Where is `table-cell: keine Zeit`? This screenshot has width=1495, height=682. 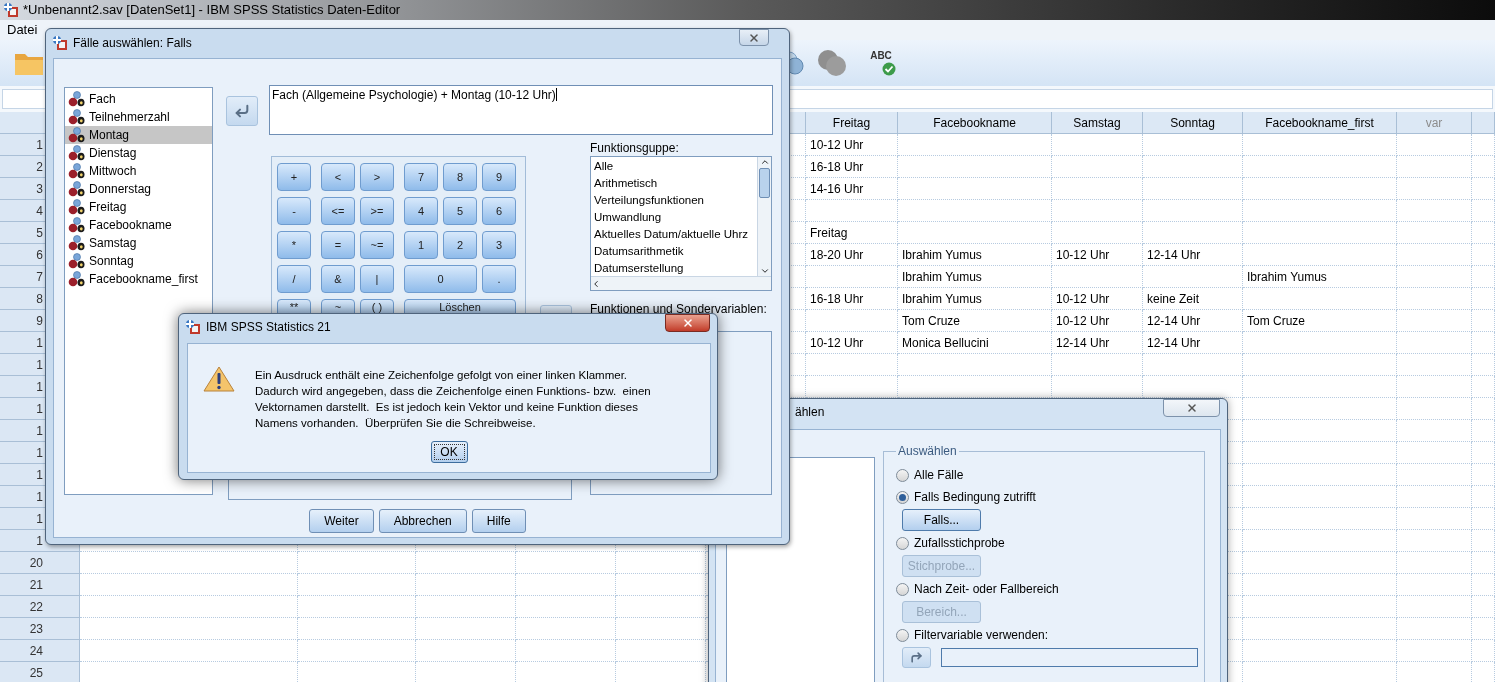
table-cell: keine Zeit is located at coordinates (1193, 299).